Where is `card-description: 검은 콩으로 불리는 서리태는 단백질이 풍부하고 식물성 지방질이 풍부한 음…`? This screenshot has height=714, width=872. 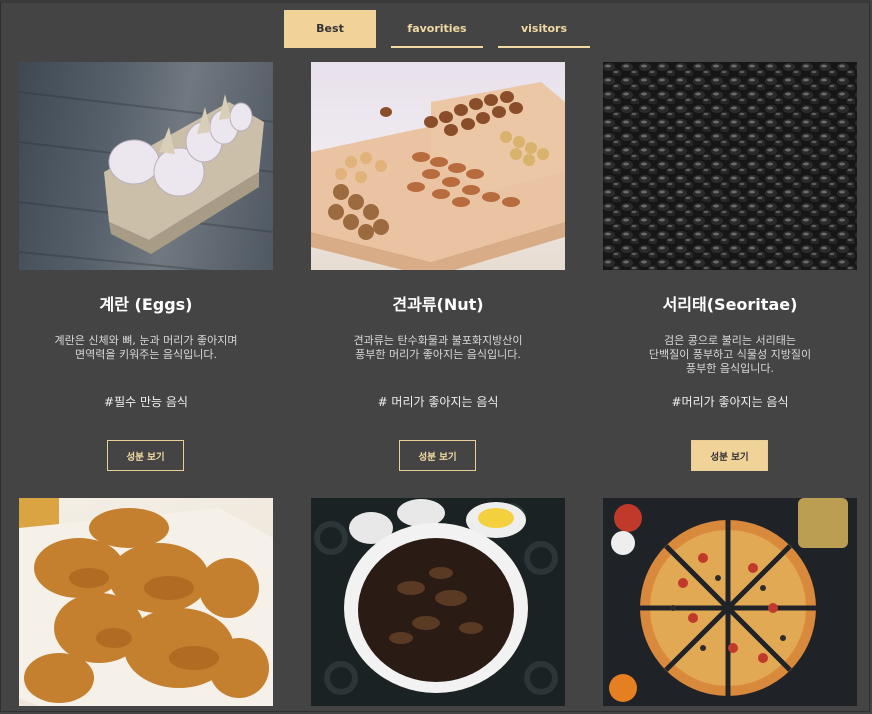 card-description: 검은 콩으로 불리는 서리태는 단백질이 풍부하고 식물성 지방질이 풍부한 음… is located at coordinates (730, 354).